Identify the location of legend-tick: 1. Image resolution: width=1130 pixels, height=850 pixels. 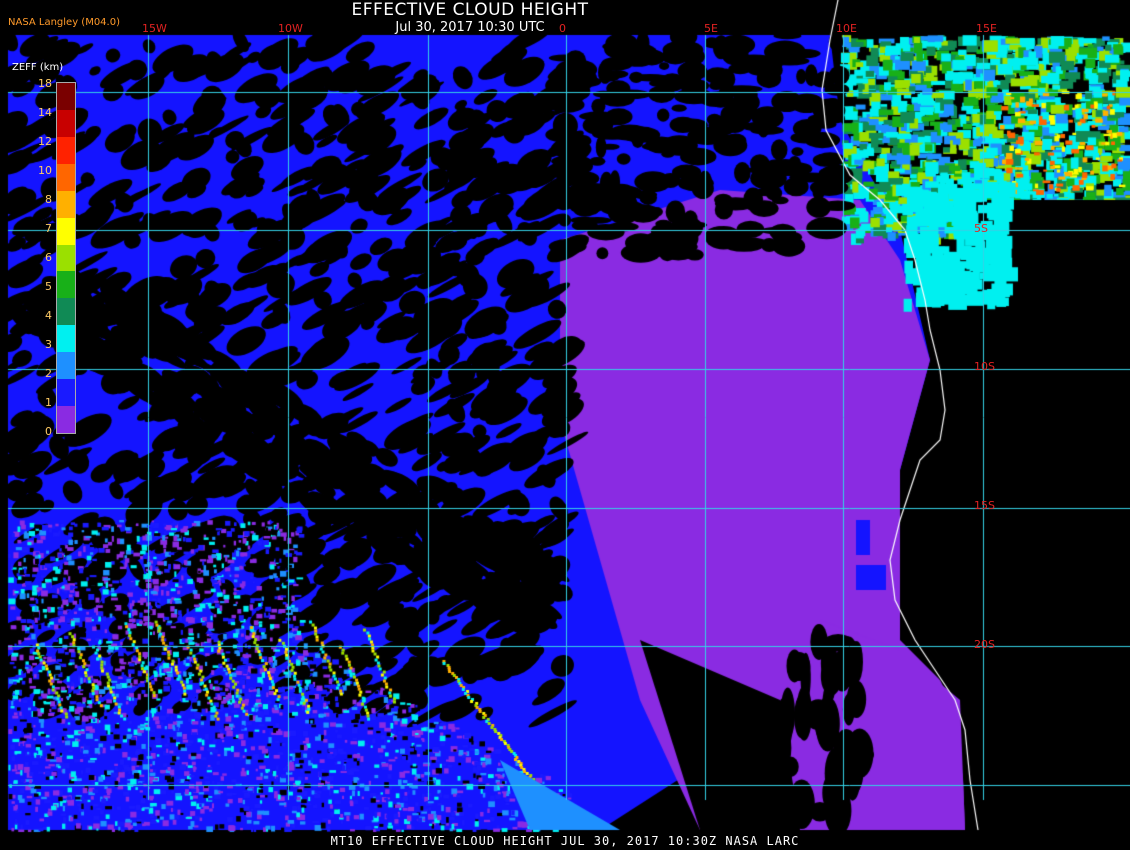
(48, 402).